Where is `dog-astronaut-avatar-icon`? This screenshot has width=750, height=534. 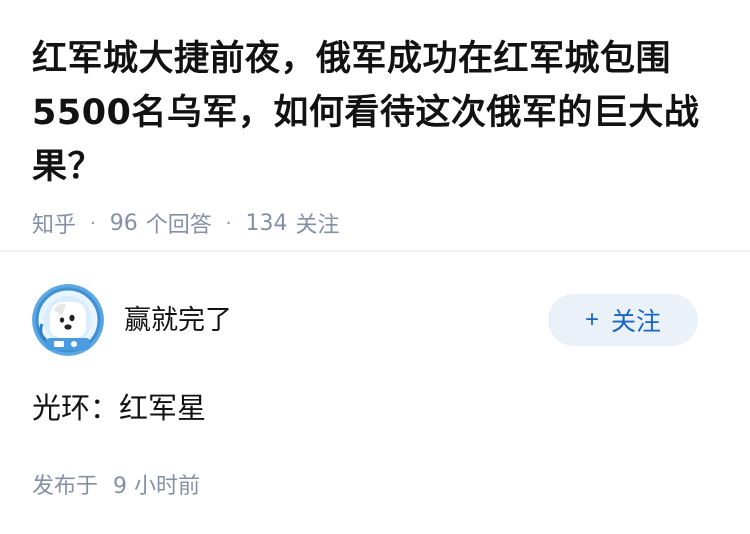 dog-astronaut-avatar-icon is located at coordinates (68, 320).